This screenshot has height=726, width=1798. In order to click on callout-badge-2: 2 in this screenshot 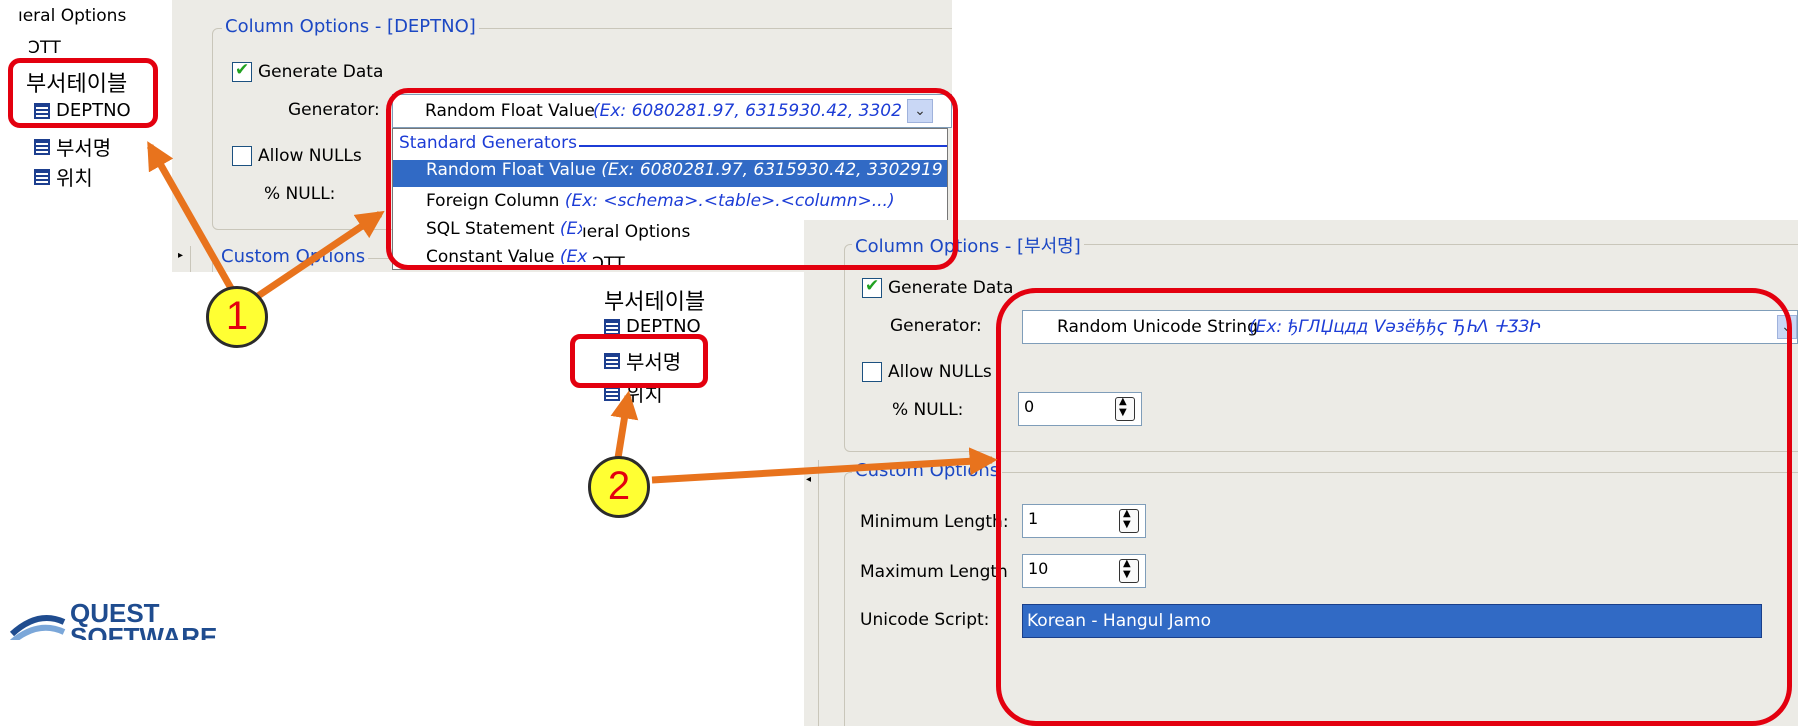, I will do `click(619, 487)`.